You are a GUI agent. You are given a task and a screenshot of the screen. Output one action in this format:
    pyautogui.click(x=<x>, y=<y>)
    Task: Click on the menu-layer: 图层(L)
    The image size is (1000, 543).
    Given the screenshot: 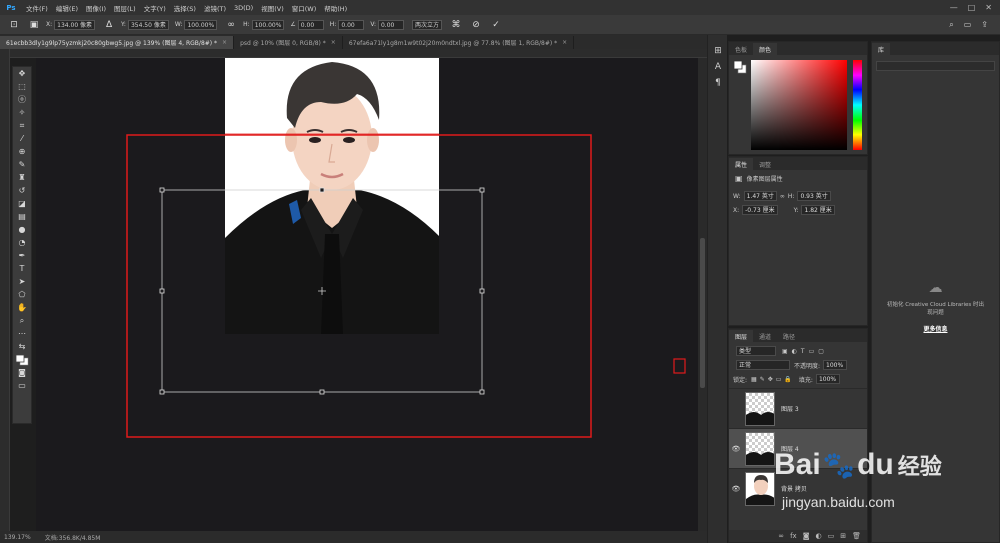 What is the action you would take?
    pyautogui.click(x=125, y=8)
    